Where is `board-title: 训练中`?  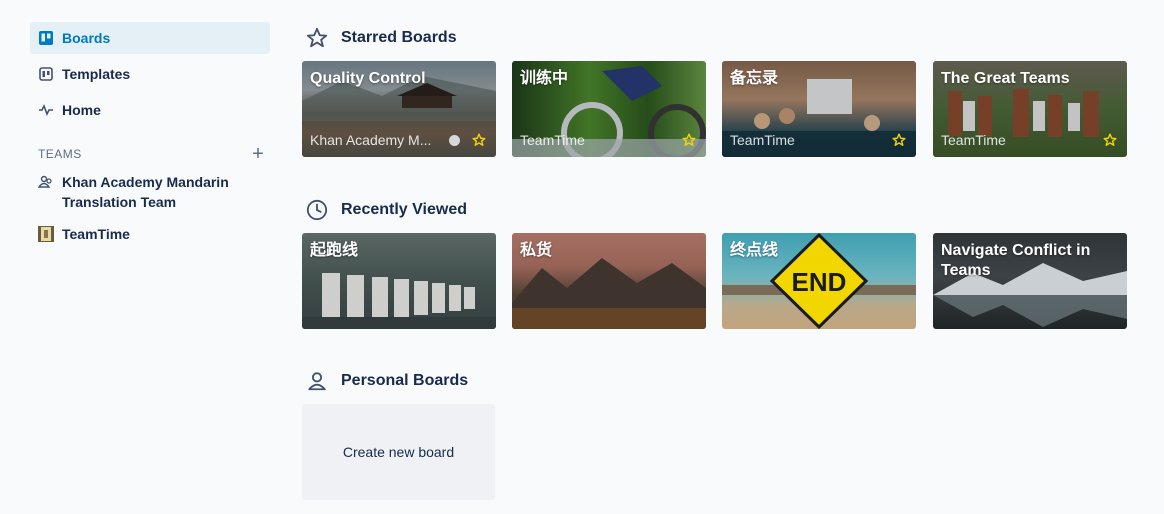
board-title: 训练中 is located at coordinates (544, 78).